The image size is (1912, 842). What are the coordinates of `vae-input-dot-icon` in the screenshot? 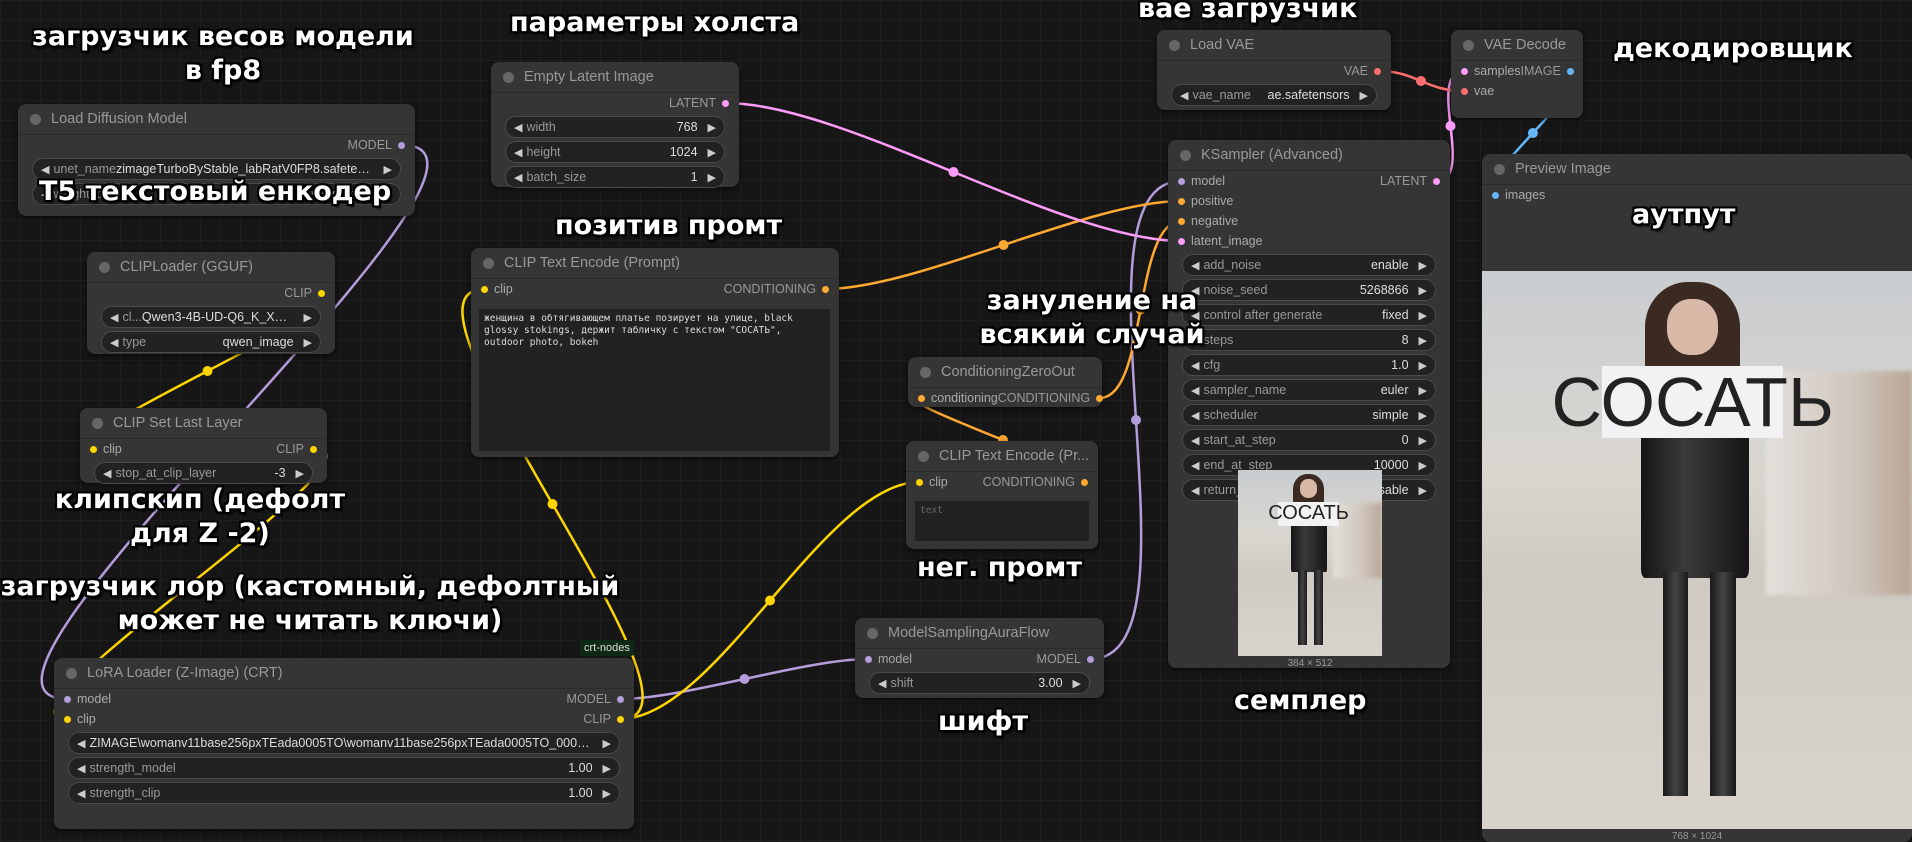 It's located at (1464, 91).